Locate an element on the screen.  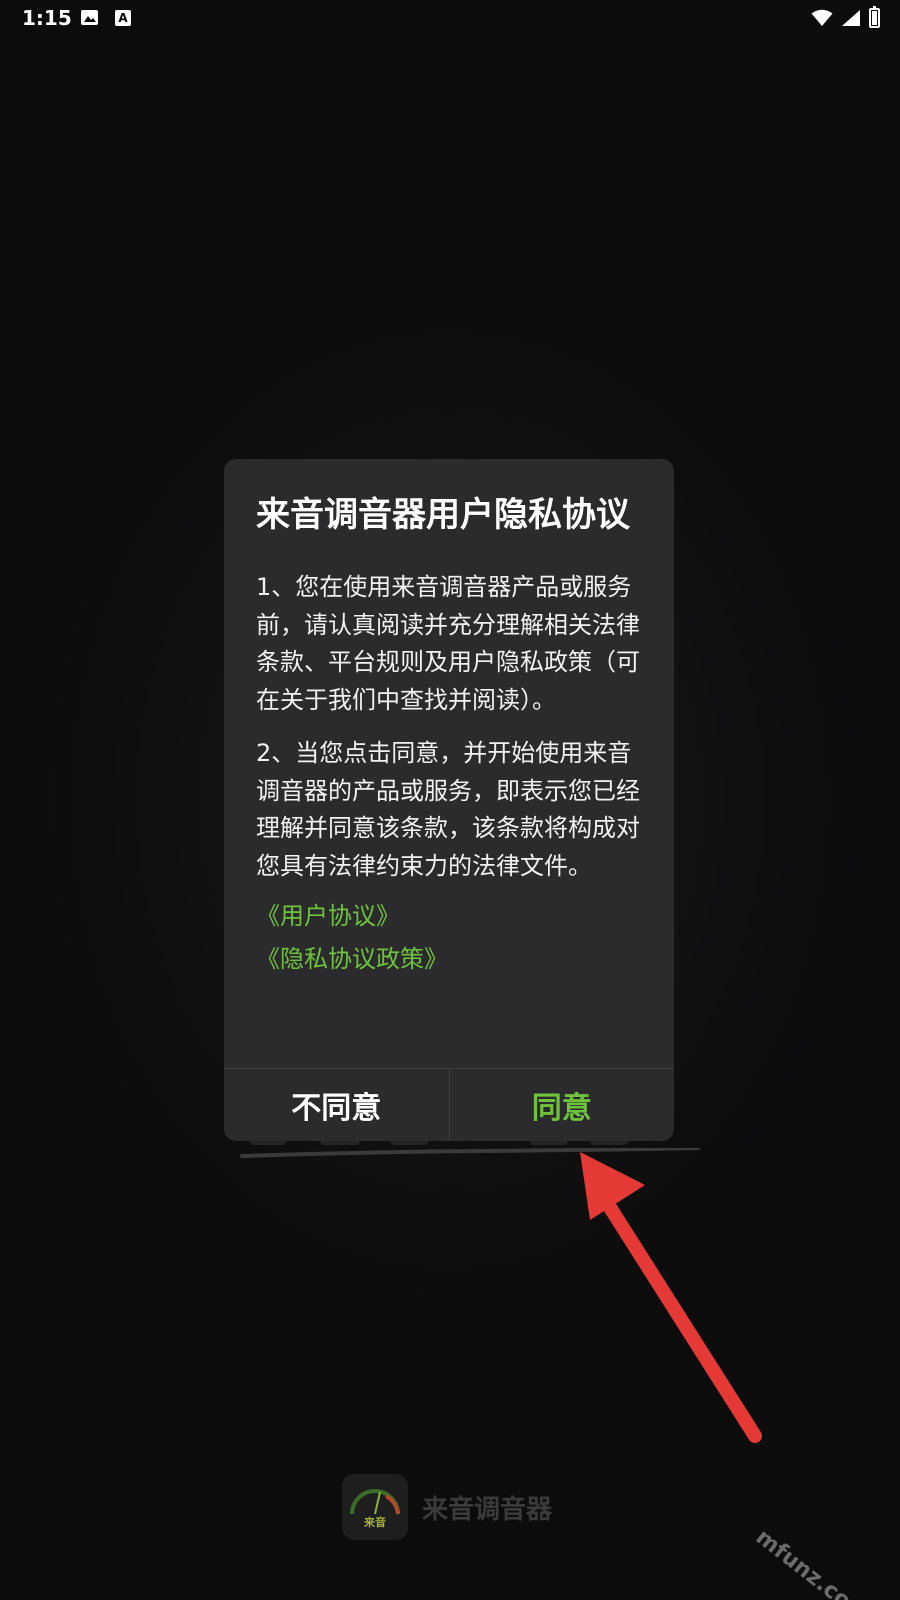
system-icons is located at coordinates (845, 17).